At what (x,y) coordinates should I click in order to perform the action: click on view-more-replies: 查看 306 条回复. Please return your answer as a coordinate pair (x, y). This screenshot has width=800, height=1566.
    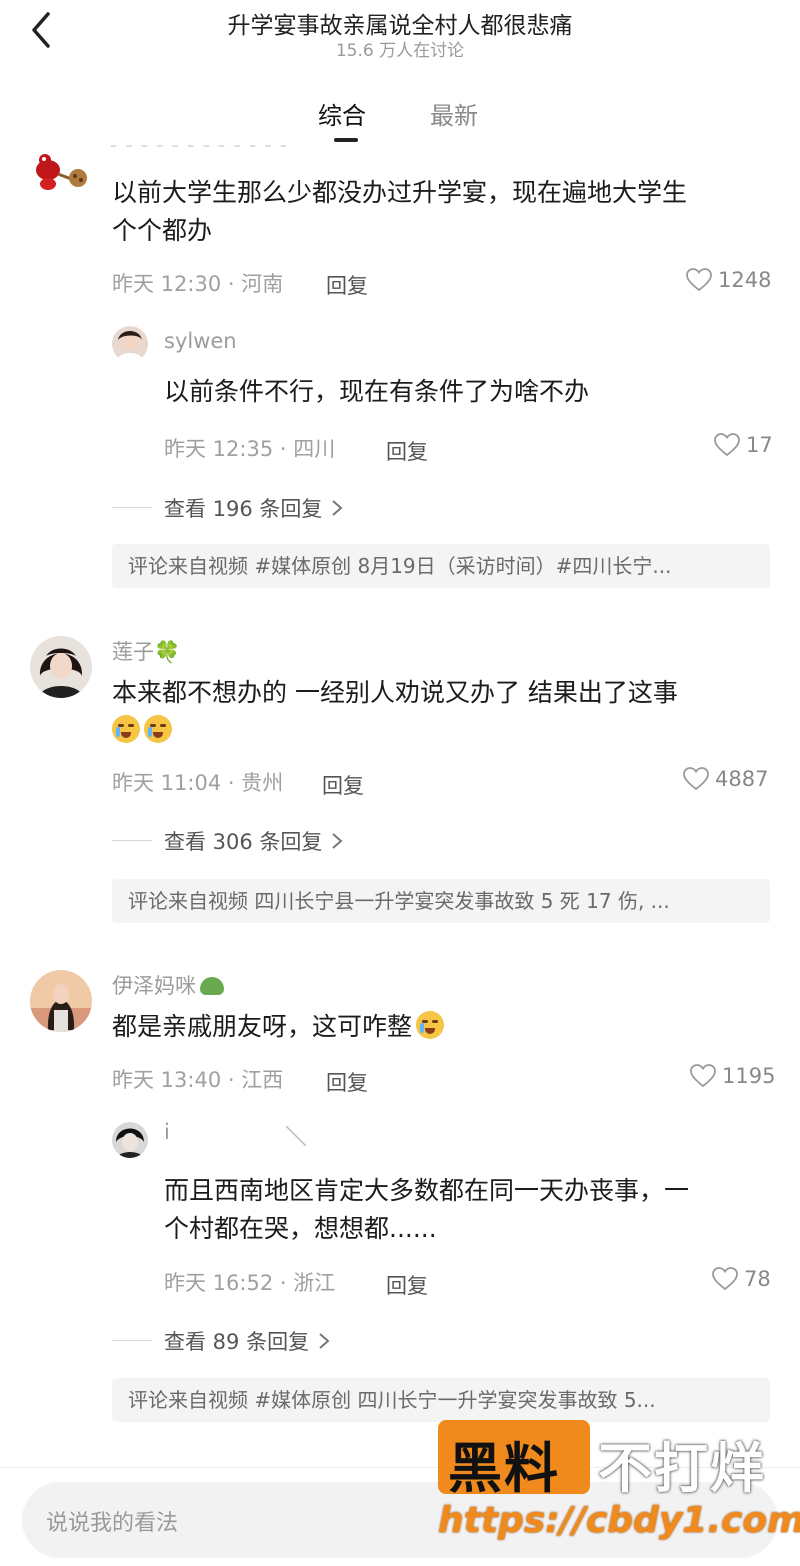
    Looking at the image, I should click on (254, 841).